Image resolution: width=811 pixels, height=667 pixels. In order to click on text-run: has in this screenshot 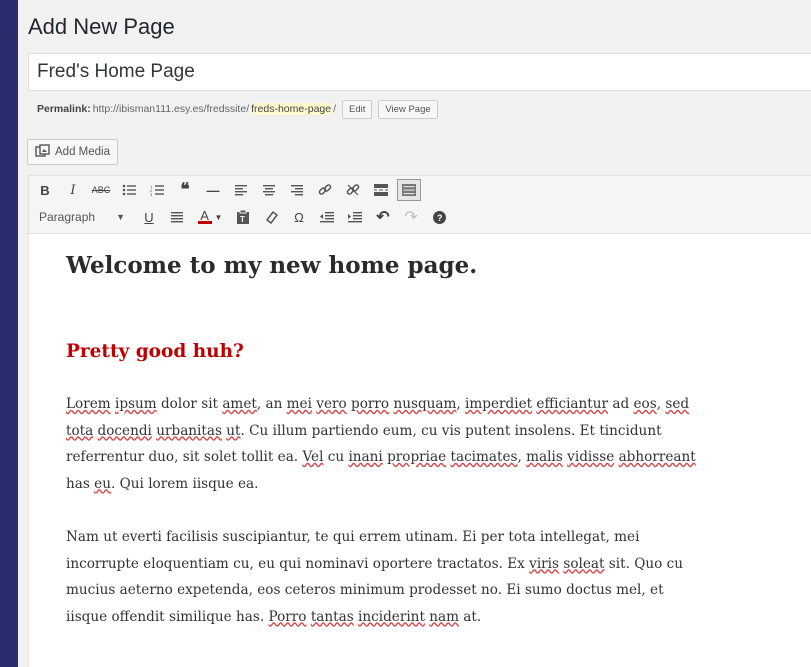, I will do `click(80, 483)`.